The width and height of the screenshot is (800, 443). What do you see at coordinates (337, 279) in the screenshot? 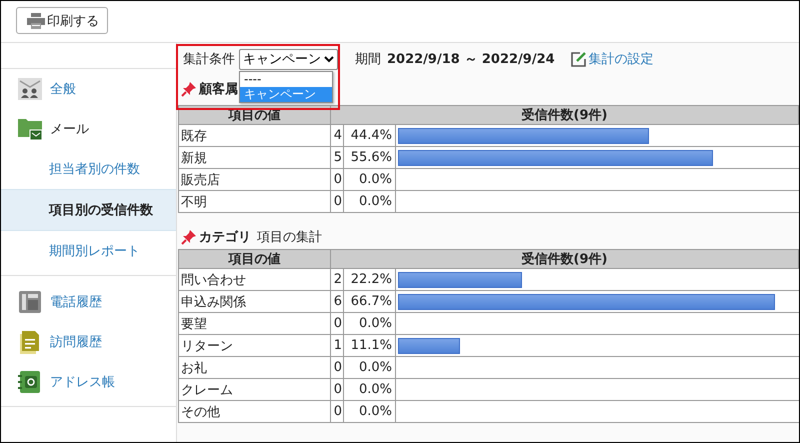
I see `table-cell: 2` at bounding box center [337, 279].